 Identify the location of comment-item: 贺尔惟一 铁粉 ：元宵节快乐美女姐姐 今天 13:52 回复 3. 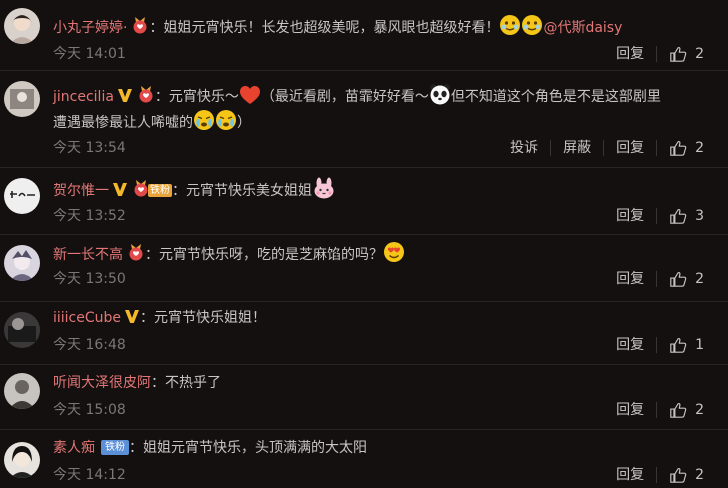
(364, 201).